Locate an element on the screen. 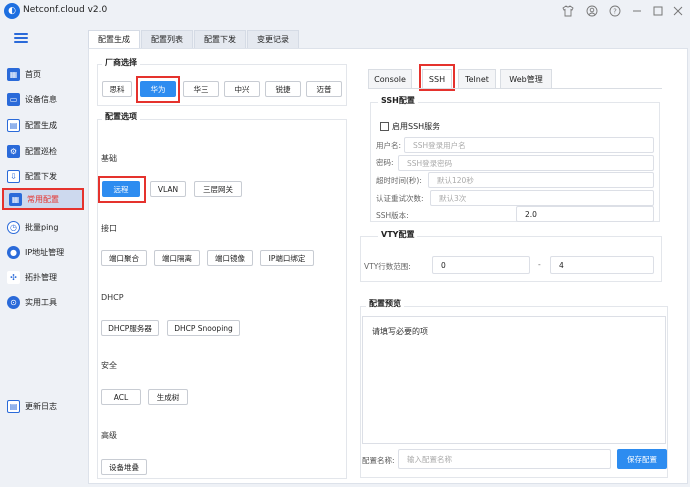 The height and width of the screenshot is (487, 690). ping-icon: ◷ is located at coordinates (13, 227).